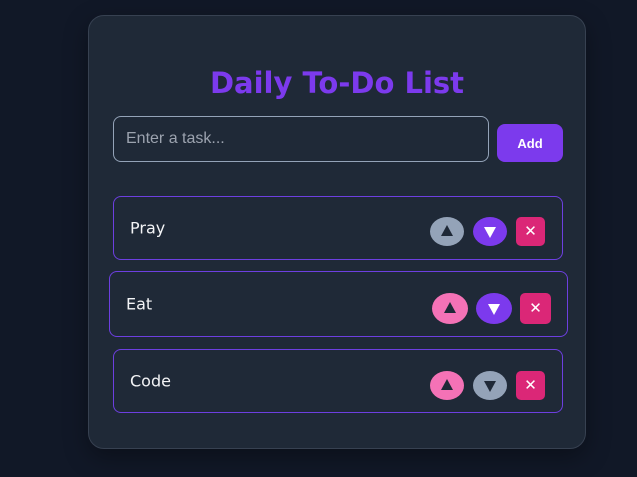 The width and height of the screenshot is (637, 477). What do you see at coordinates (139, 304) in the screenshot?
I see `task-label: Eat` at bounding box center [139, 304].